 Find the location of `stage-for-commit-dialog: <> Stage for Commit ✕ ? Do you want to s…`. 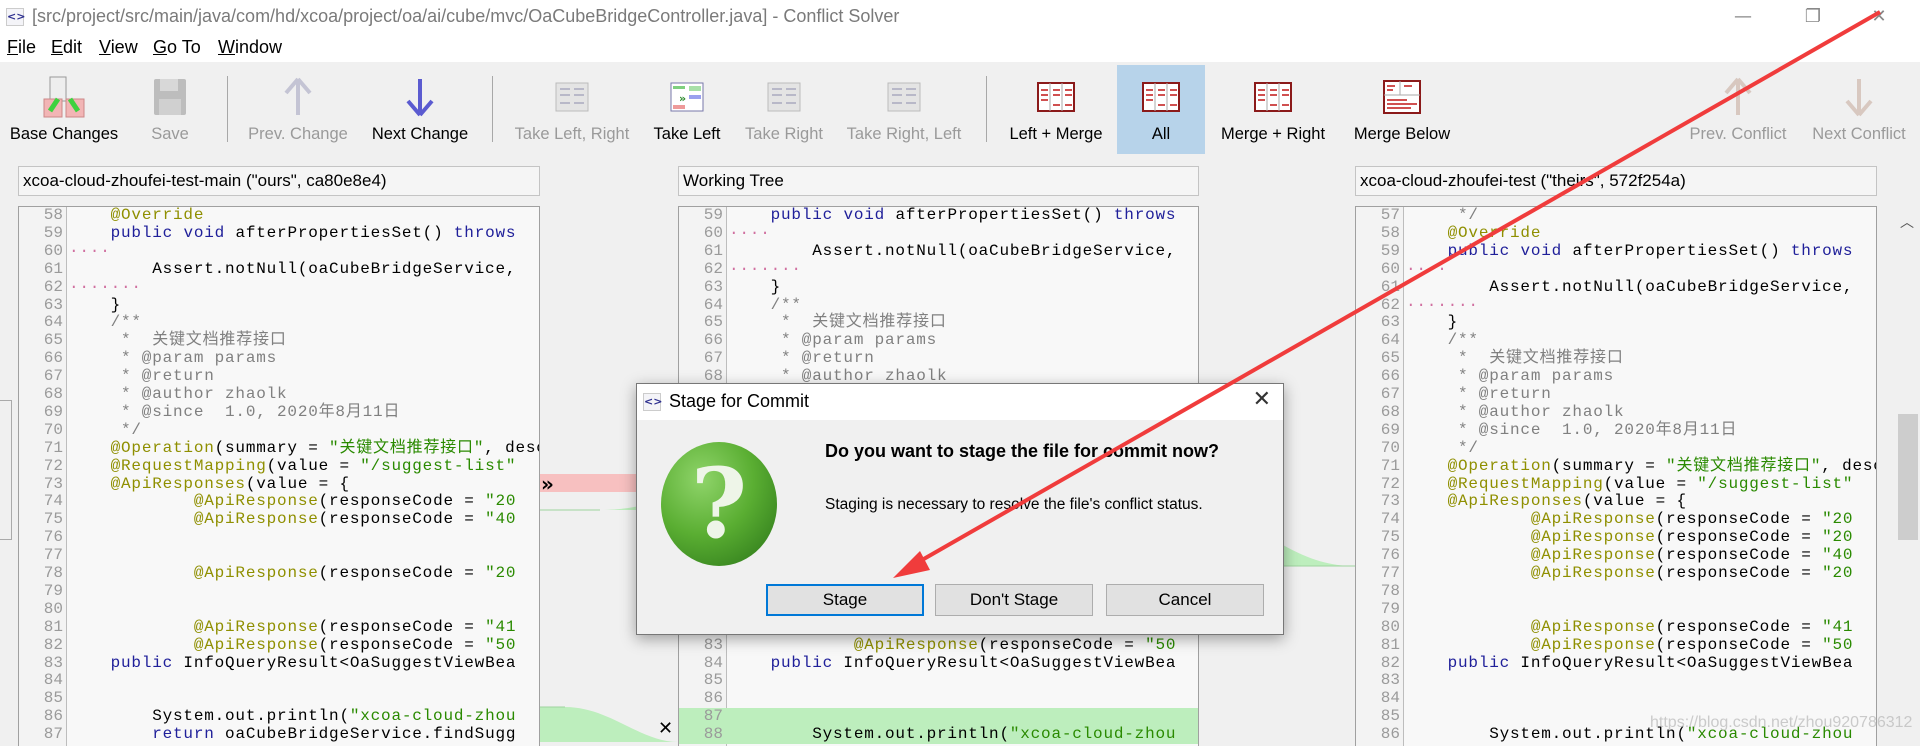

stage-for-commit-dialog: <> Stage for Commit ✕ ? Do you want to s… is located at coordinates (960, 509).